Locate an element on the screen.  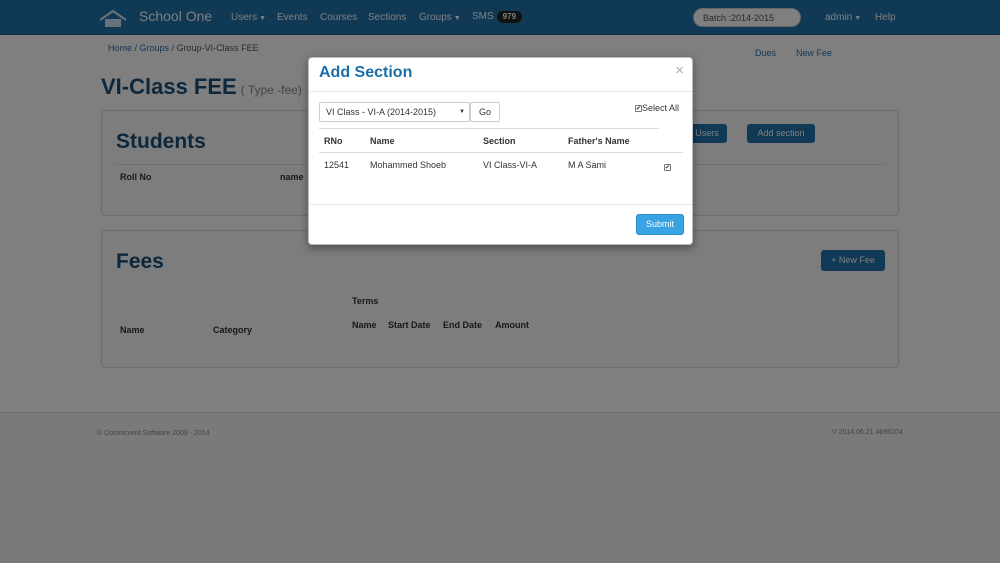
col-rno: RNo is located at coordinates (333, 141).